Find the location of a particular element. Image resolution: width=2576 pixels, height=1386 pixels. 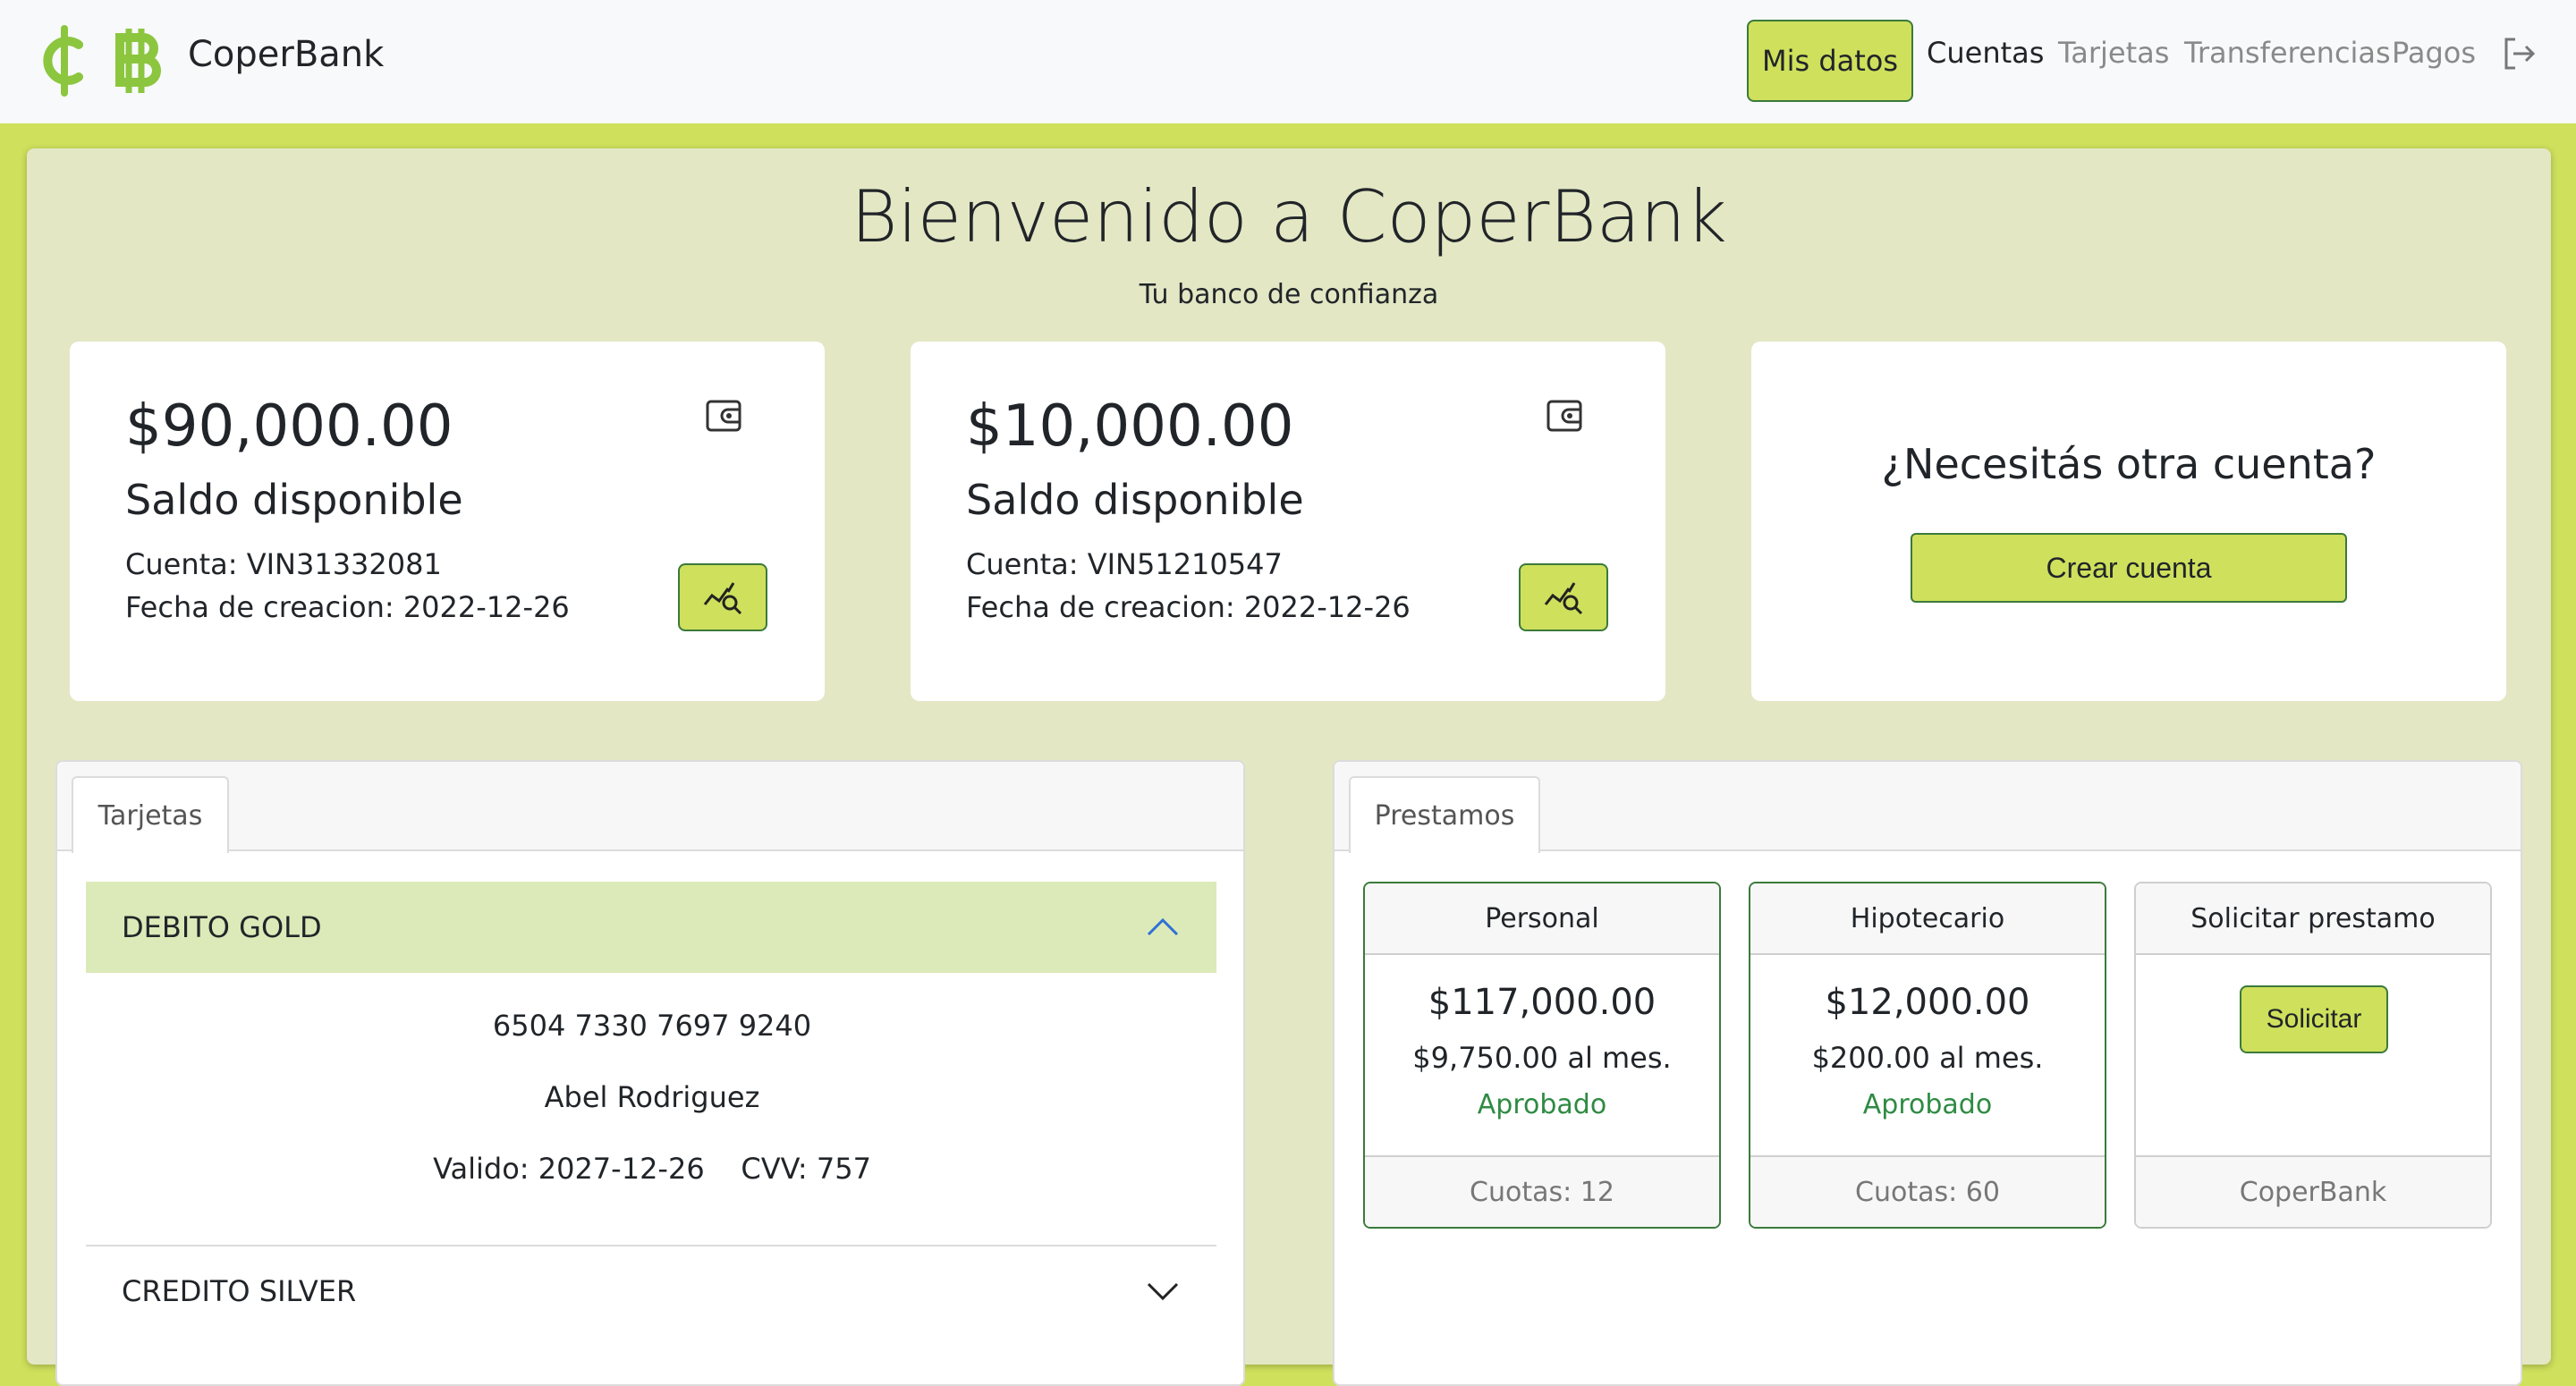

loan-monthly: $200.00 al mes. is located at coordinates (1927, 1058).